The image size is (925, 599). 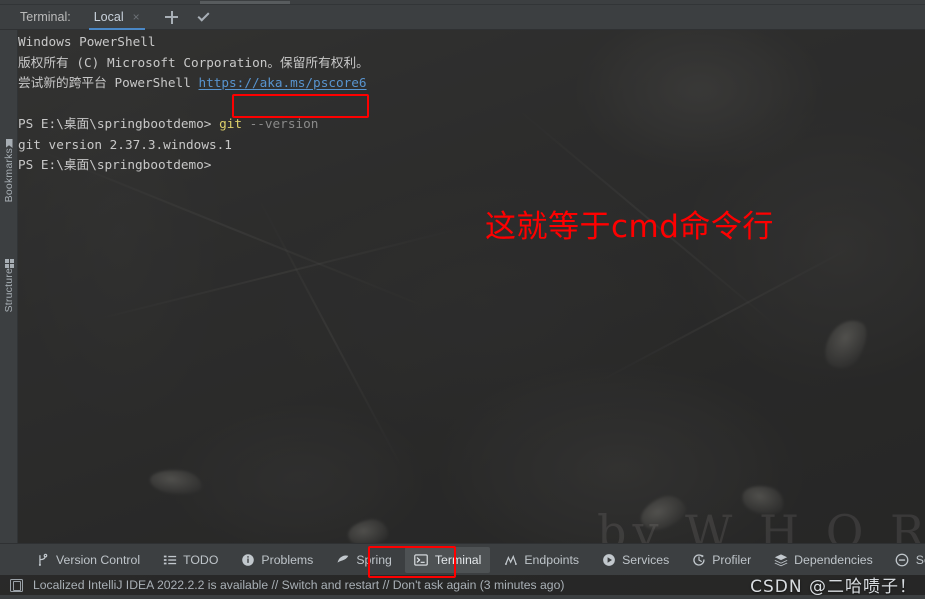 I want to click on sidebar-item-structure: Structure, so click(x=9, y=283).